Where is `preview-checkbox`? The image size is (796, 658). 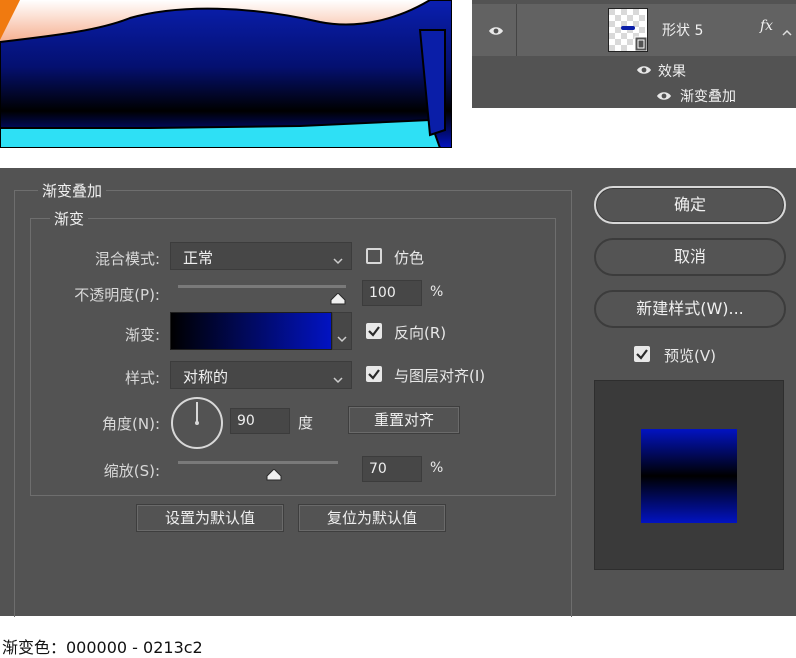 preview-checkbox is located at coordinates (642, 354).